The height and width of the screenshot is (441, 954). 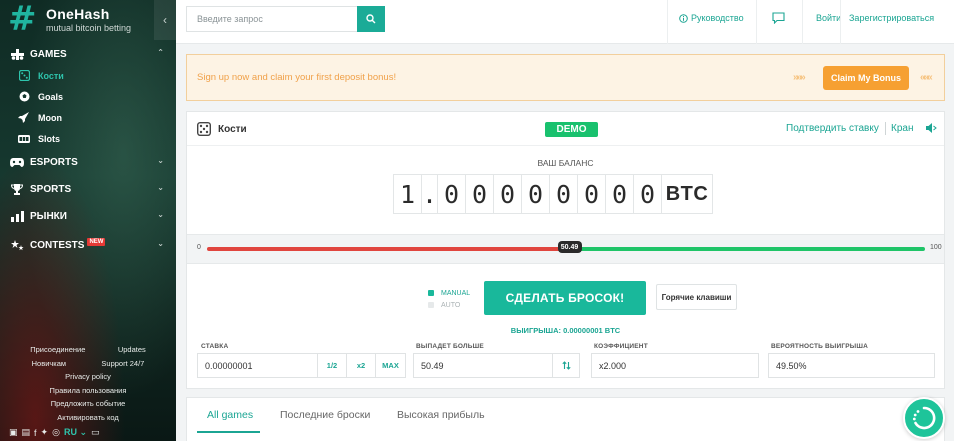 I want to click on tab-all-games: All games, so click(x=230, y=415).